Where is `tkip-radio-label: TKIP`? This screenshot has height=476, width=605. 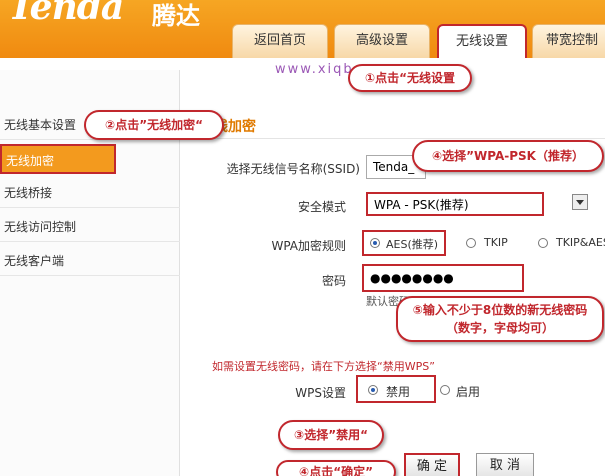 tkip-radio-label: TKIP is located at coordinates (496, 242).